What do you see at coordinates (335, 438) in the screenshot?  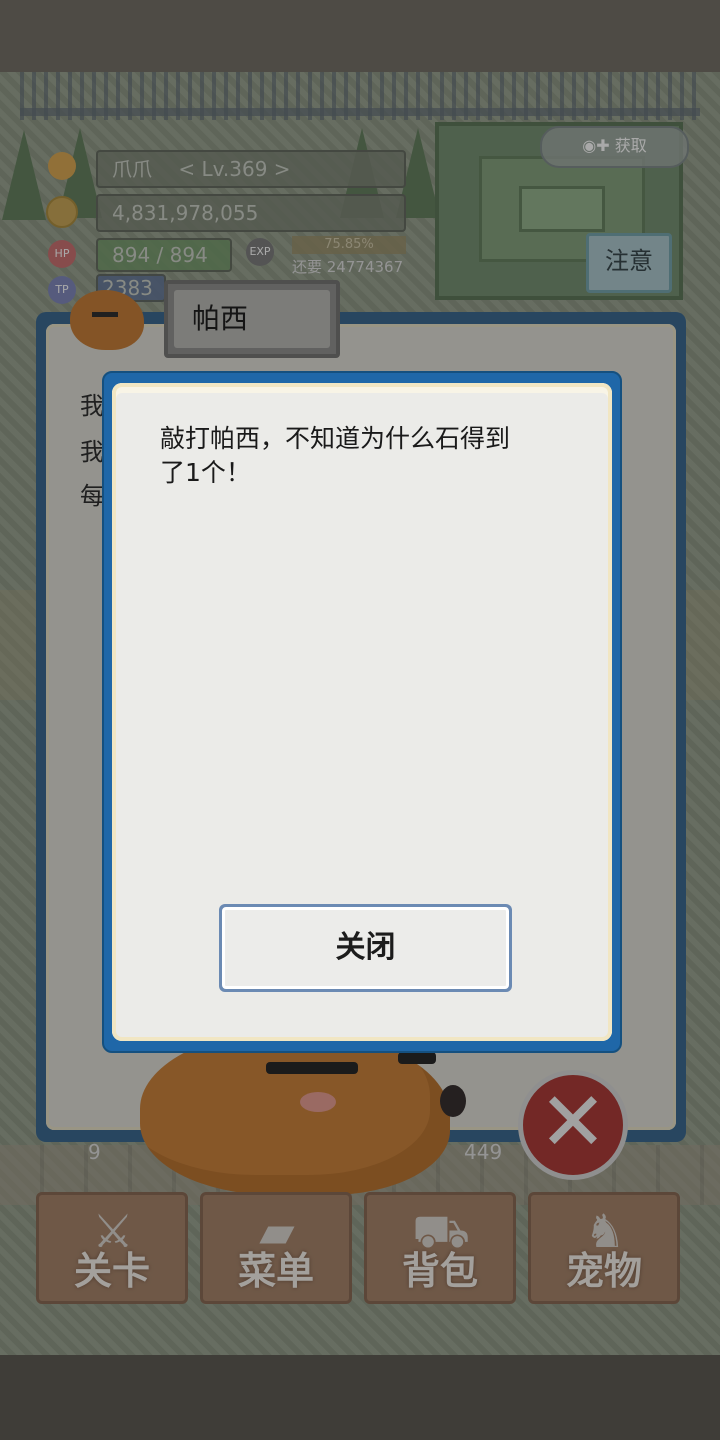 I see `popup-message-line: 敲打帕西，不知道为什么石得到` at bounding box center [335, 438].